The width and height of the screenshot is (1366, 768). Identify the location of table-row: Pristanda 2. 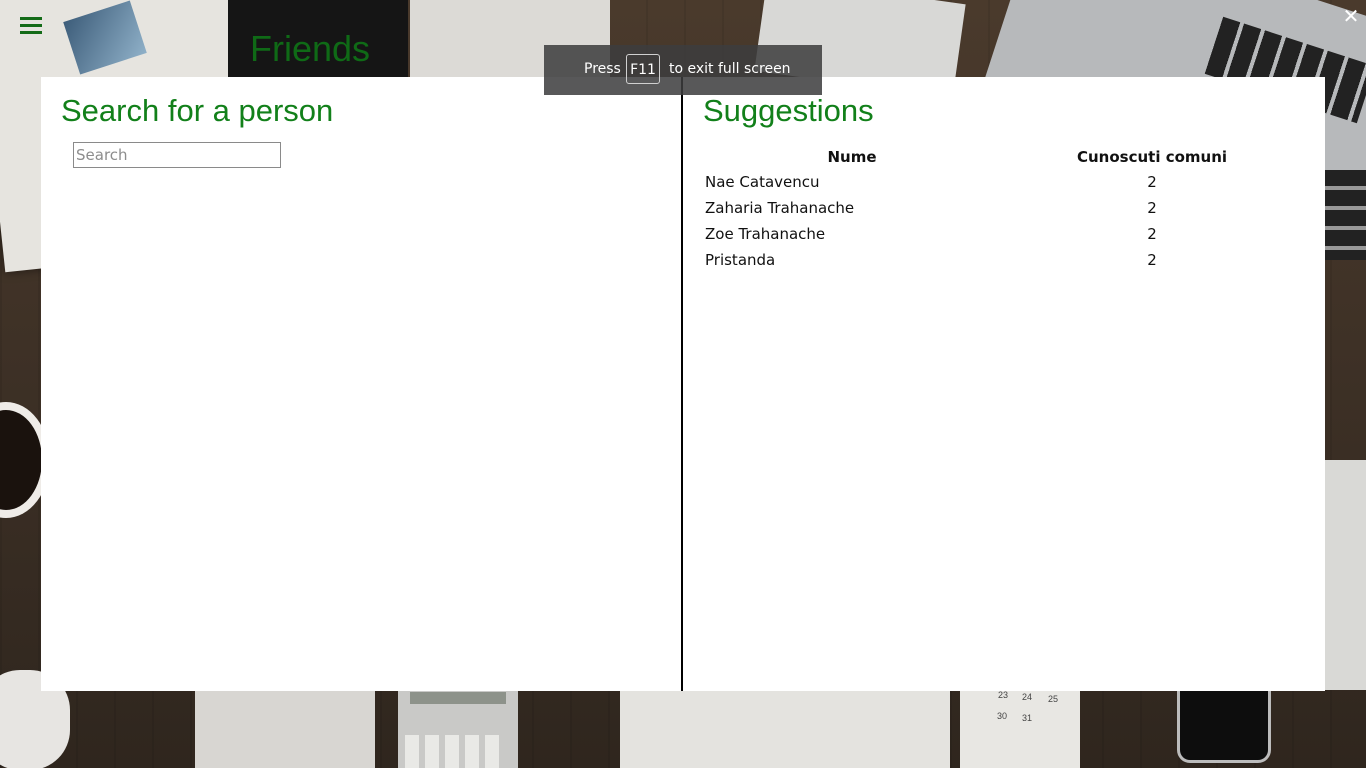
(1002, 260).